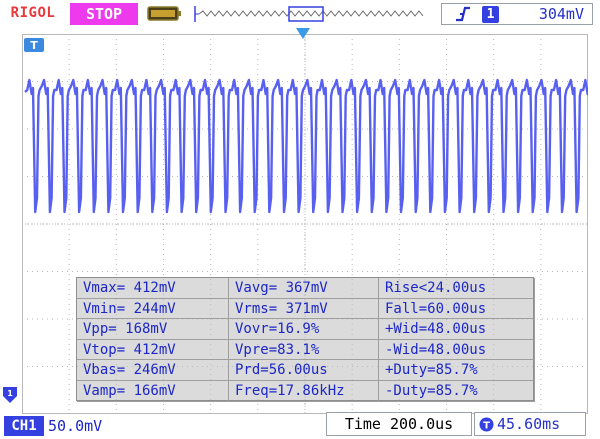 The width and height of the screenshot is (600, 439). I want to click on channel-scale: 50.0mV, so click(75, 426).